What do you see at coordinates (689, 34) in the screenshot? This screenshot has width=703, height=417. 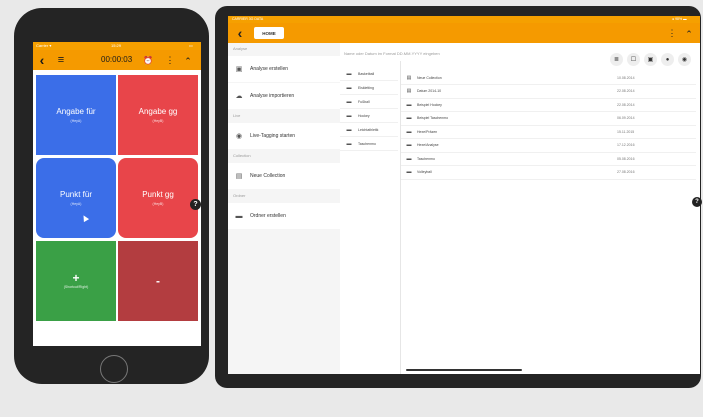 I see `tablet-collapse-icon: ⌃` at bounding box center [689, 34].